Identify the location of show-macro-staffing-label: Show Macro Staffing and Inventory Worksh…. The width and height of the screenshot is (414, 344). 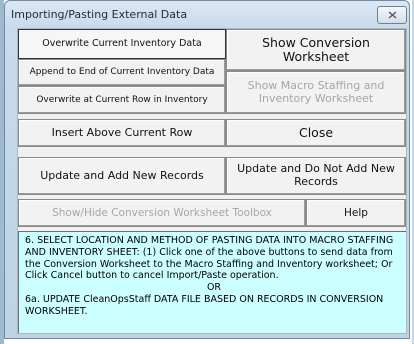
(316, 91).